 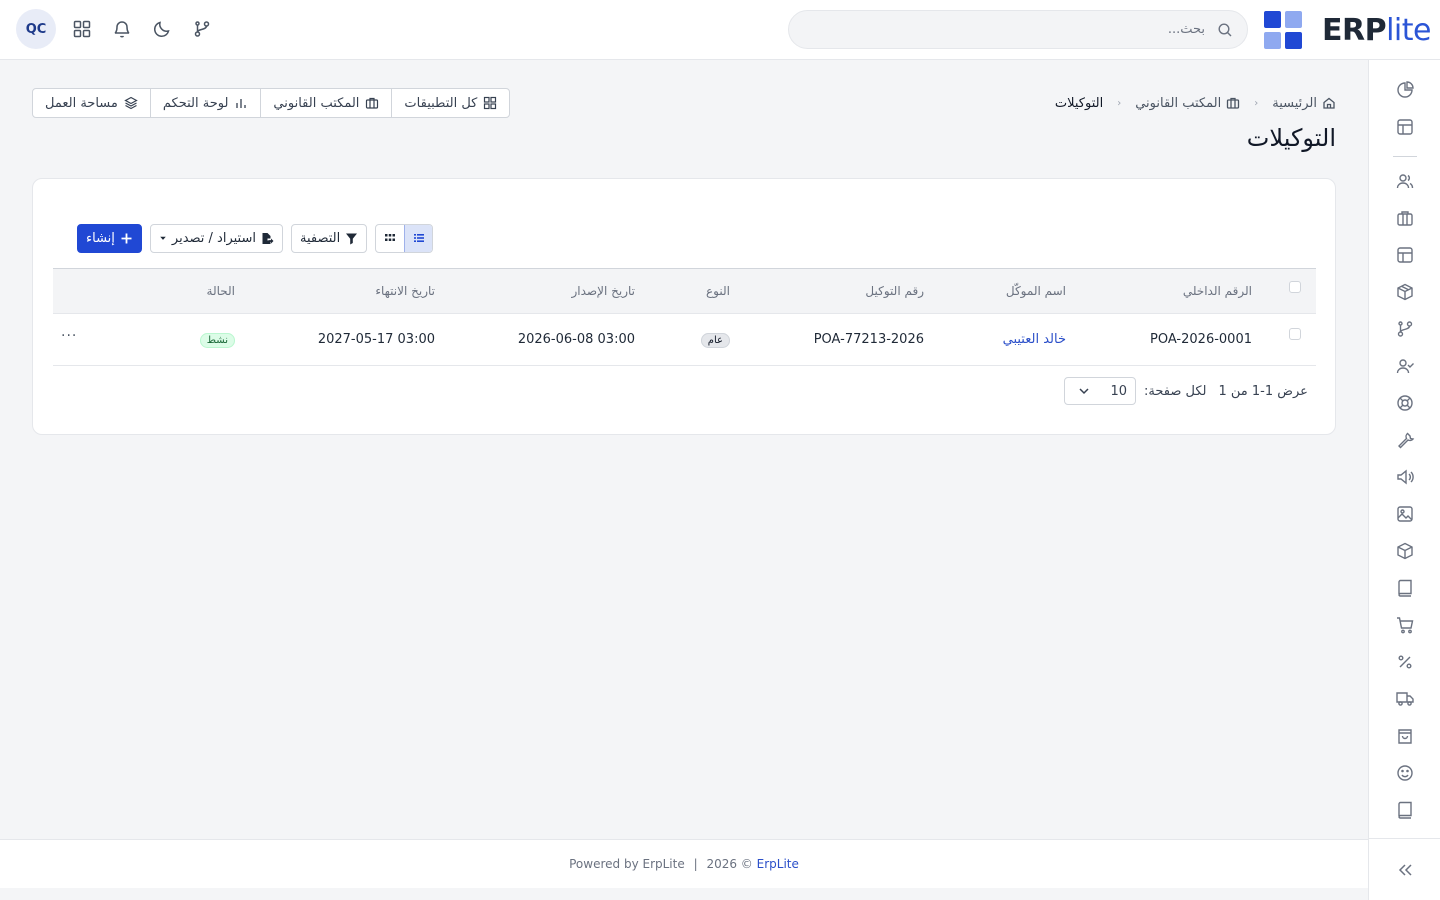 What do you see at coordinates (163, 238) in the screenshot?
I see `caret-down-icon` at bounding box center [163, 238].